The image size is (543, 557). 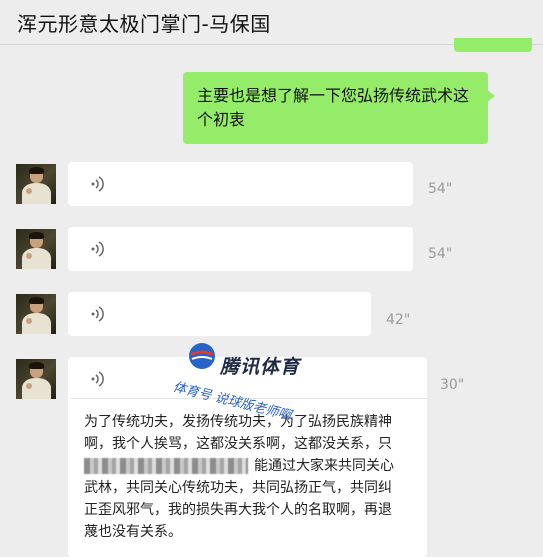 I want to click on transcript-line: 蔑也没有关系。, so click(x=133, y=532).